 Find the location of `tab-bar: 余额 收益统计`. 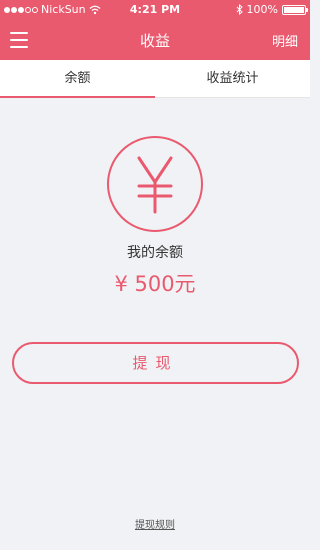

tab-bar: 余额 收益统计 is located at coordinates (155, 79).